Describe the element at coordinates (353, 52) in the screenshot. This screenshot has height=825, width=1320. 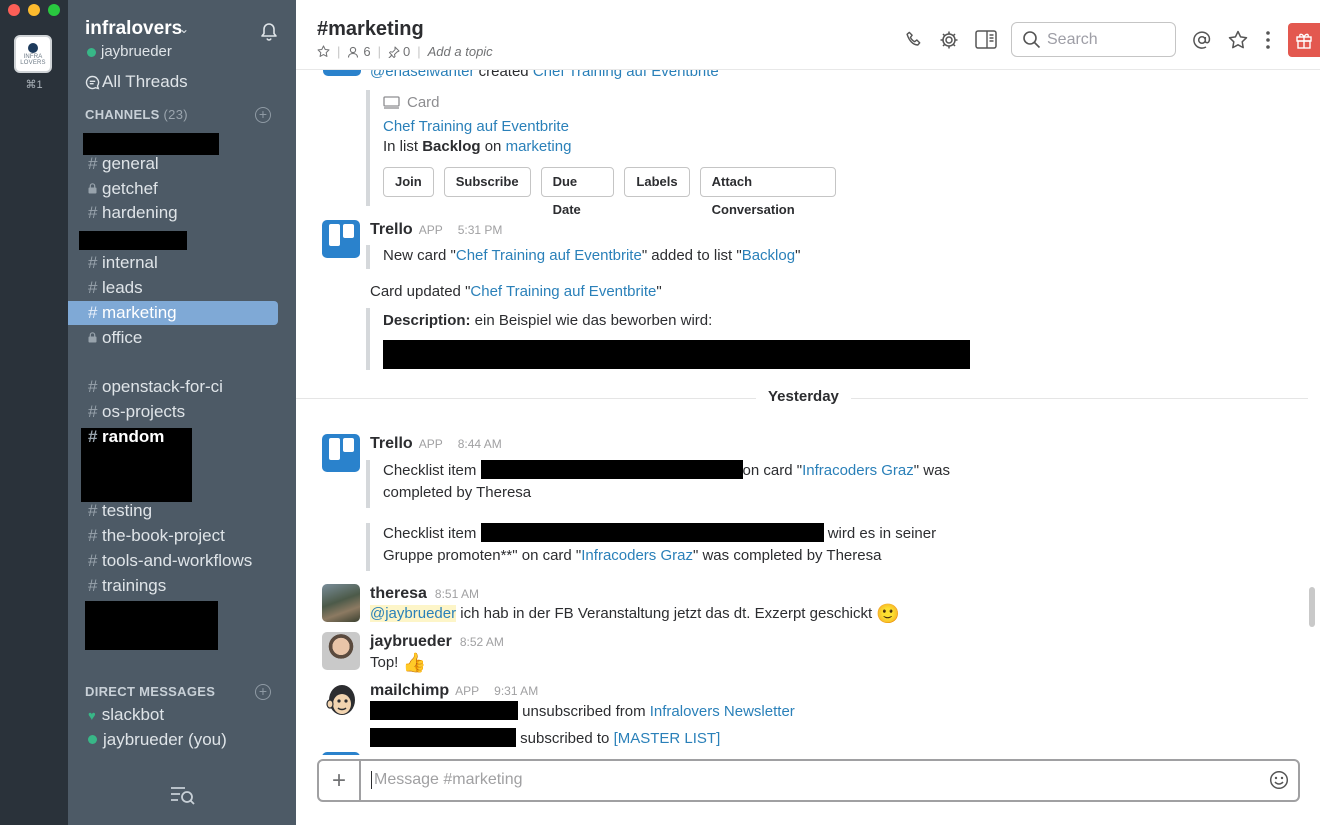
I see `members-icon` at that location.